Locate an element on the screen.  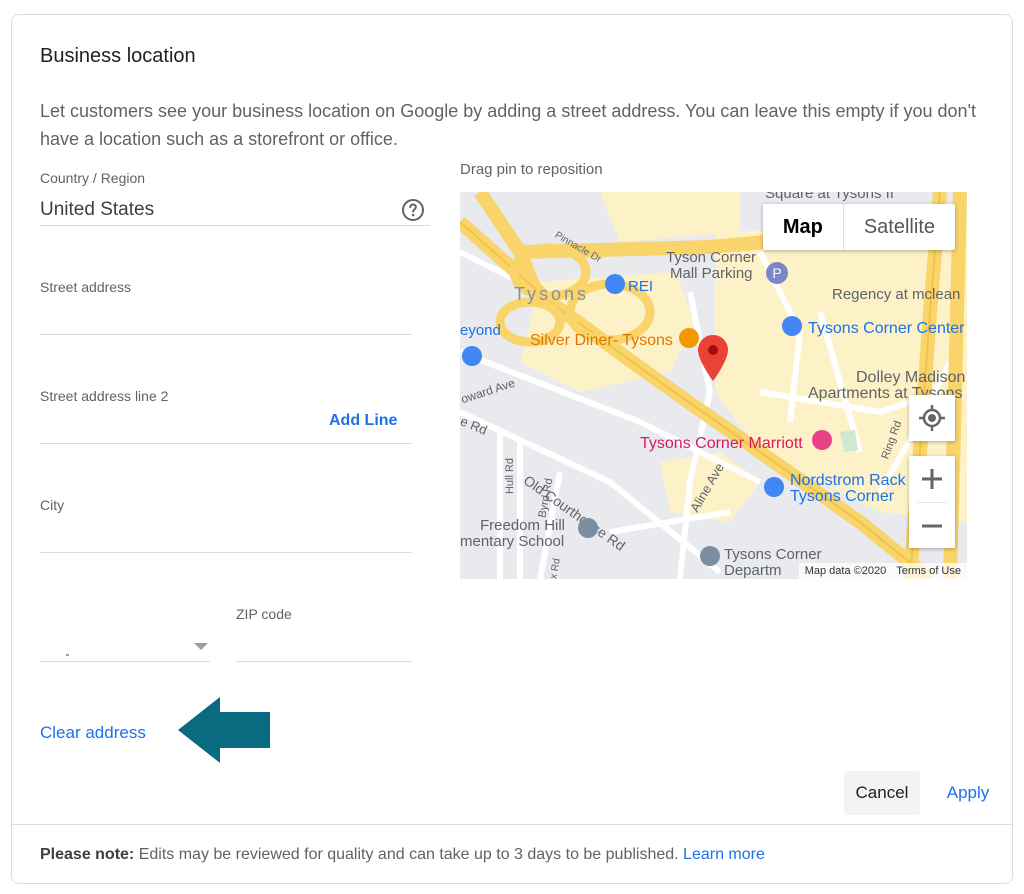
map-label-tysons: Tysons is located at coordinates (552, 294).